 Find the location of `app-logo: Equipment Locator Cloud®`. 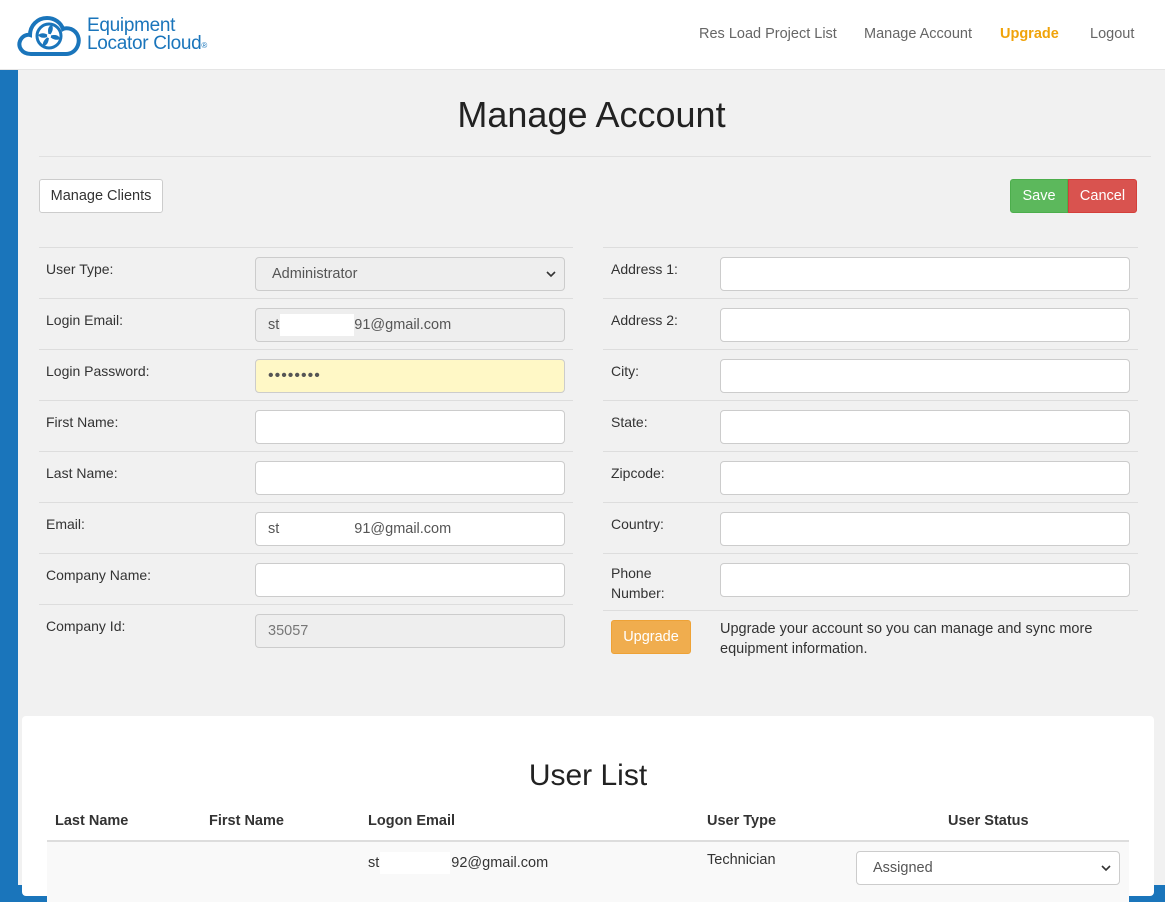

app-logo: Equipment Locator Cloud® is located at coordinates (117, 35).